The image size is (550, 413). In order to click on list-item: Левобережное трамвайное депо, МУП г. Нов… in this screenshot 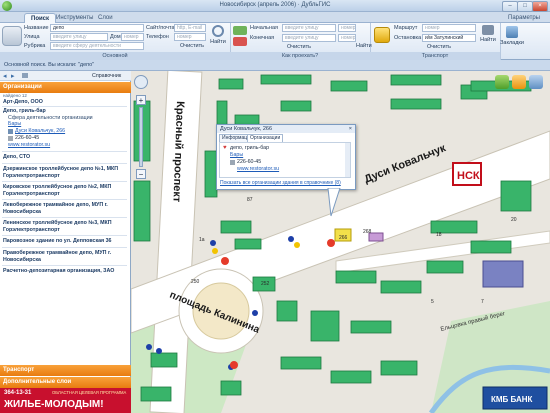, I will do `click(65, 208)`.